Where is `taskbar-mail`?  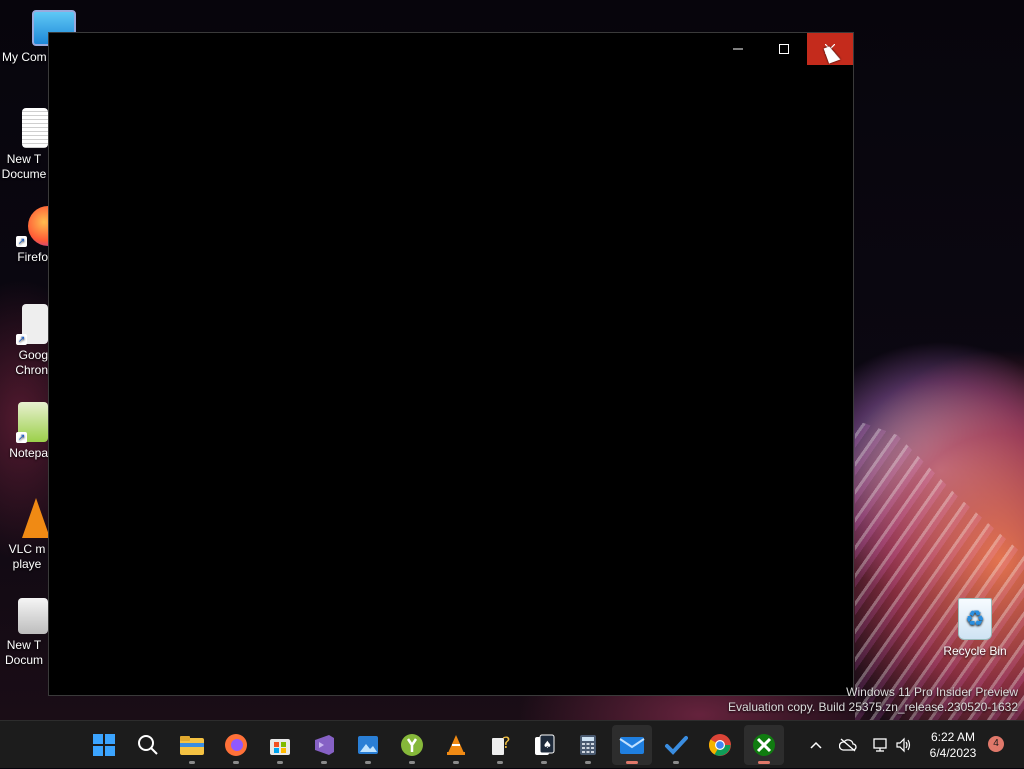 taskbar-mail is located at coordinates (632, 745).